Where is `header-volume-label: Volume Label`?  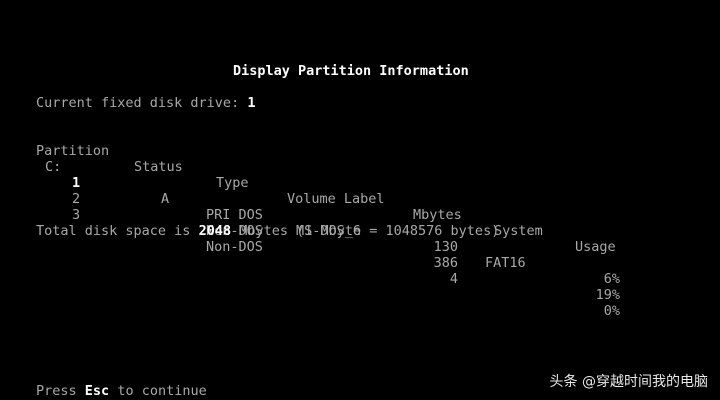 header-volume-label: Volume Label is located at coordinates (336, 199).